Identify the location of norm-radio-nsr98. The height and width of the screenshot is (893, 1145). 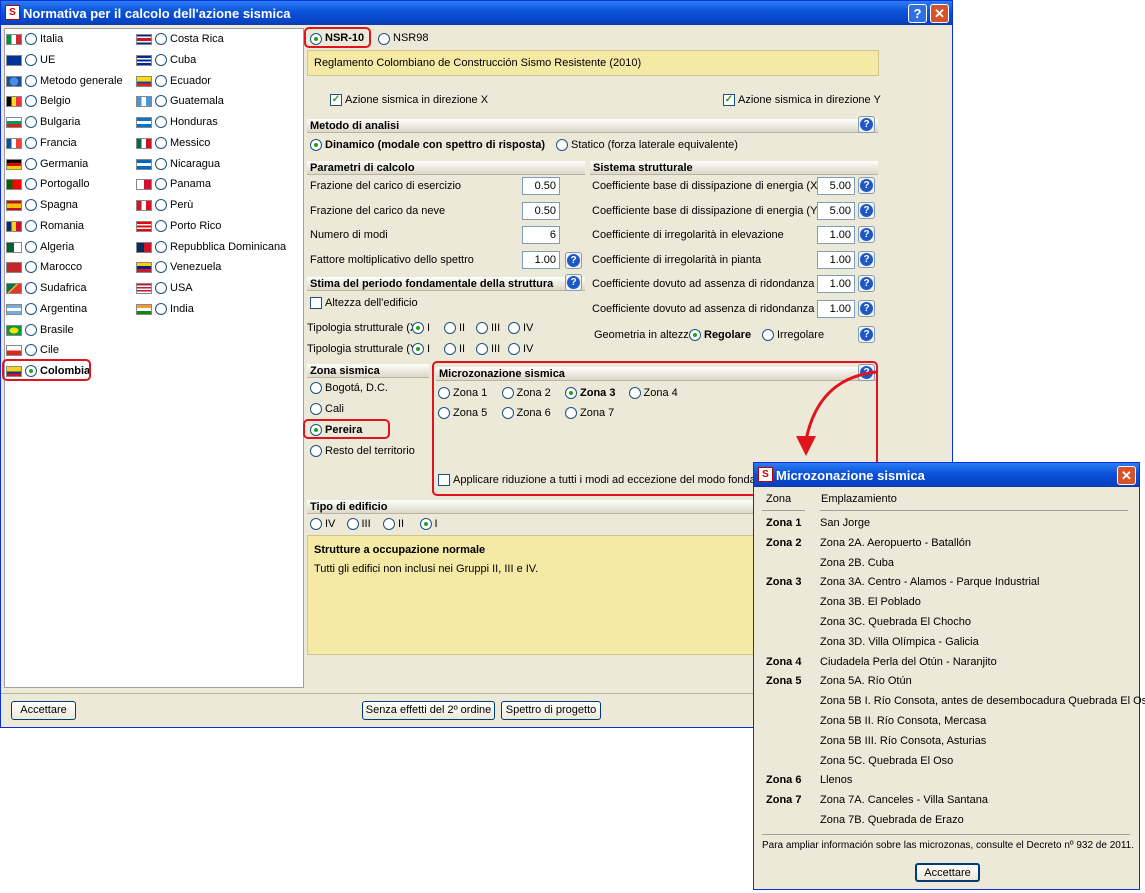
(384, 39).